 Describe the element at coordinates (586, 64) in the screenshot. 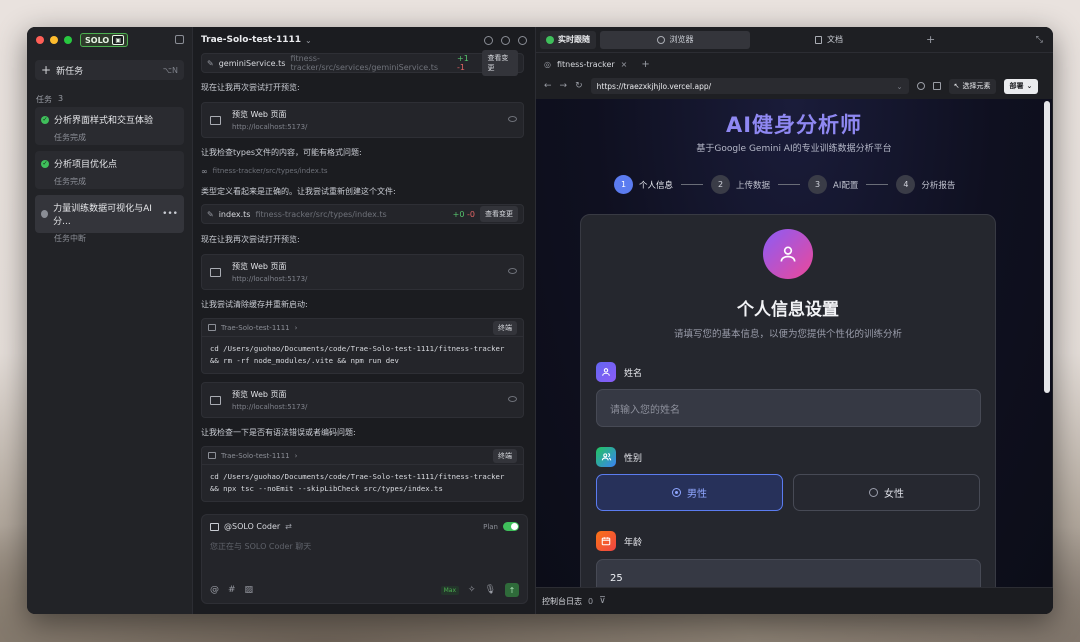

I see `page-tab: fitness-tracker` at that location.